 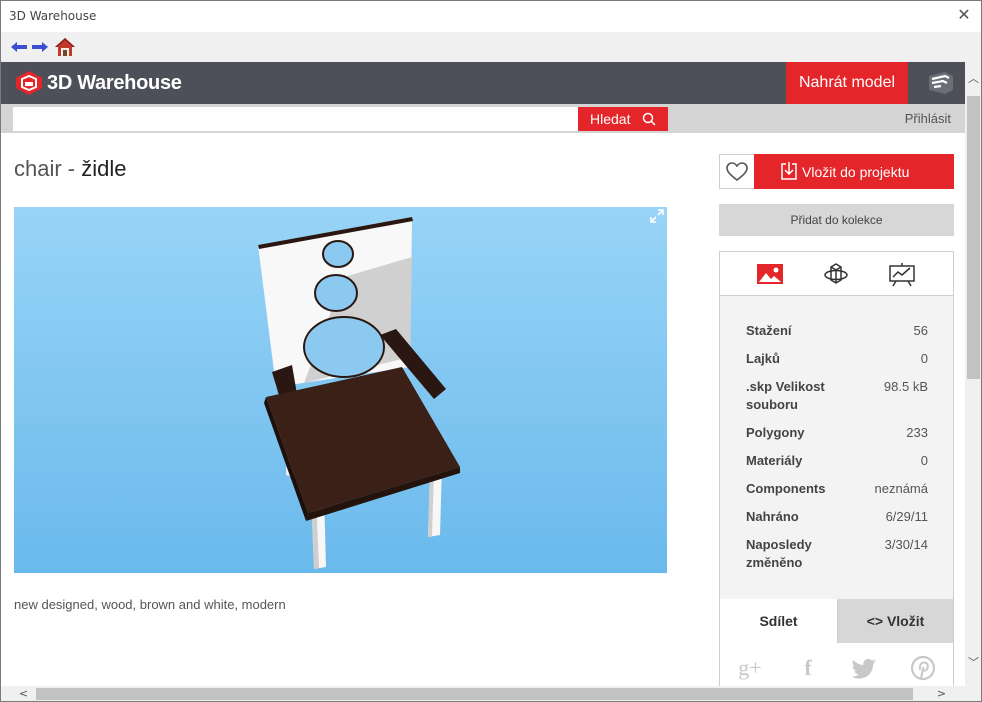 I want to click on login-link: Přihlásit, so click(x=928, y=118).